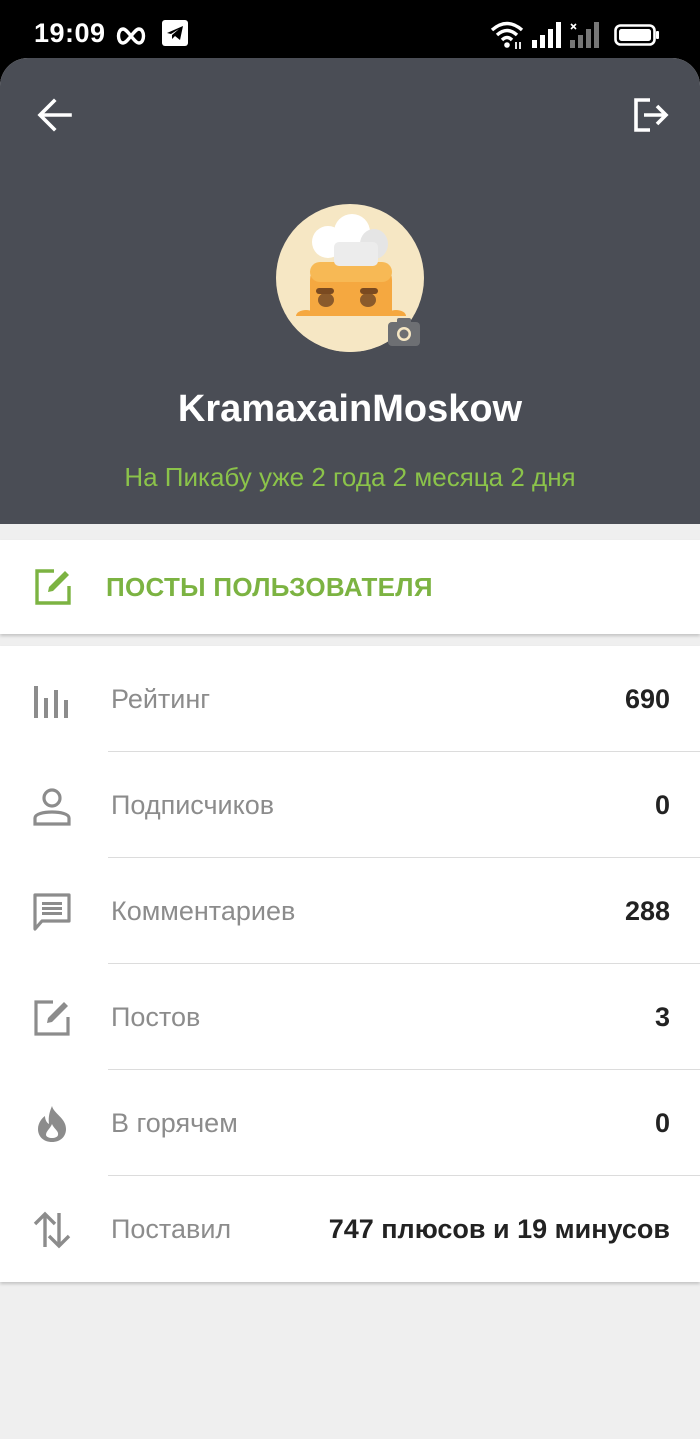  I want to click on stat-label: Поставил, so click(171, 1229).